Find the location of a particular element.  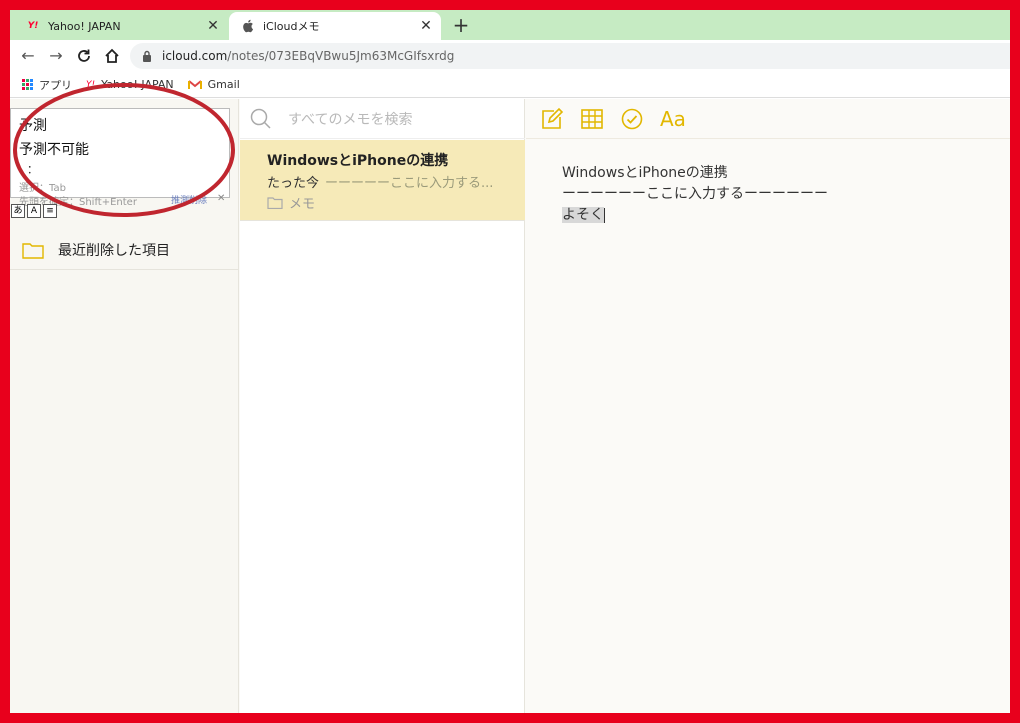

folder-recently-deleted: 最近削除した項目 is located at coordinates (124, 250).